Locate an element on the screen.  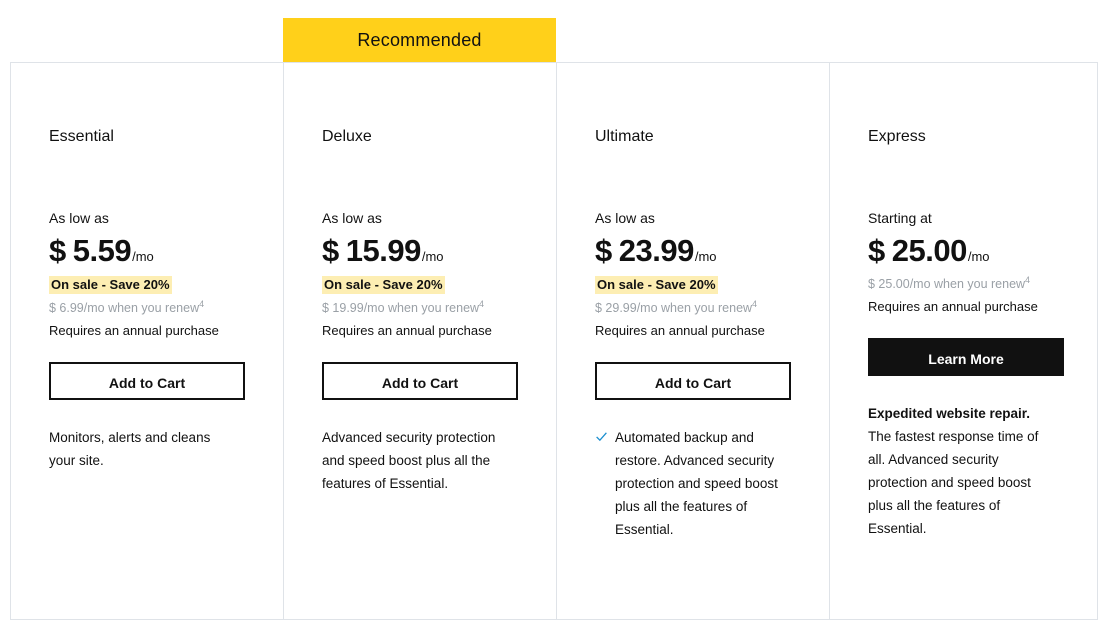
renew-price-note: $ 25.00/mo when you renew4 is located at coordinates (966, 283).